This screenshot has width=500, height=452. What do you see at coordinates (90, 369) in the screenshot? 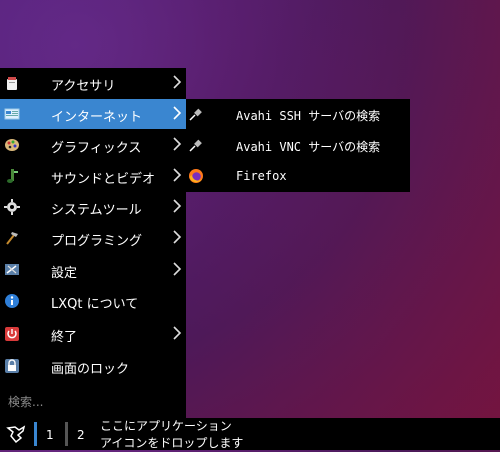
I see `menu-item-label: 画面のロック` at bounding box center [90, 369].